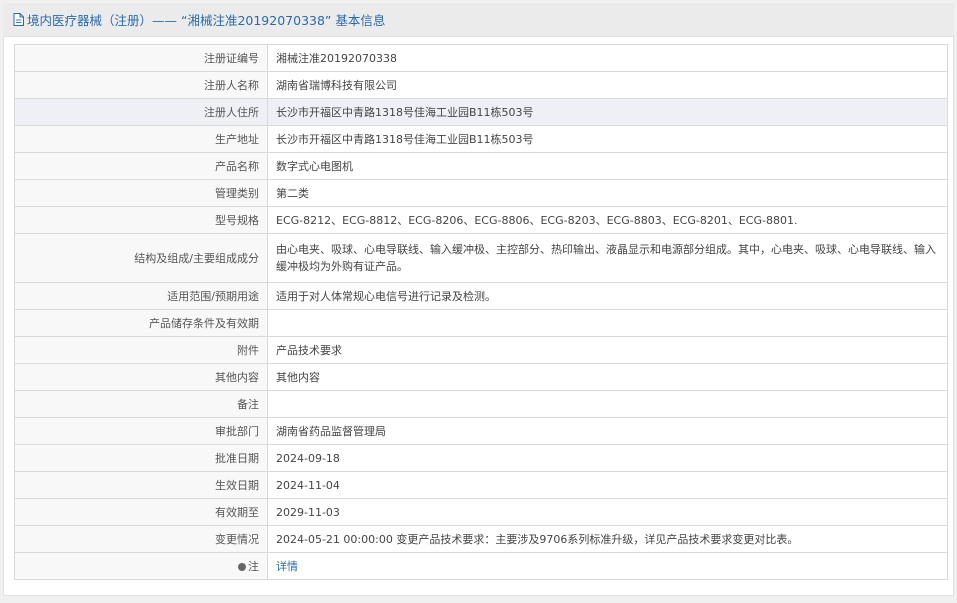  I want to click on field-label: 注册人名称, so click(141, 85).